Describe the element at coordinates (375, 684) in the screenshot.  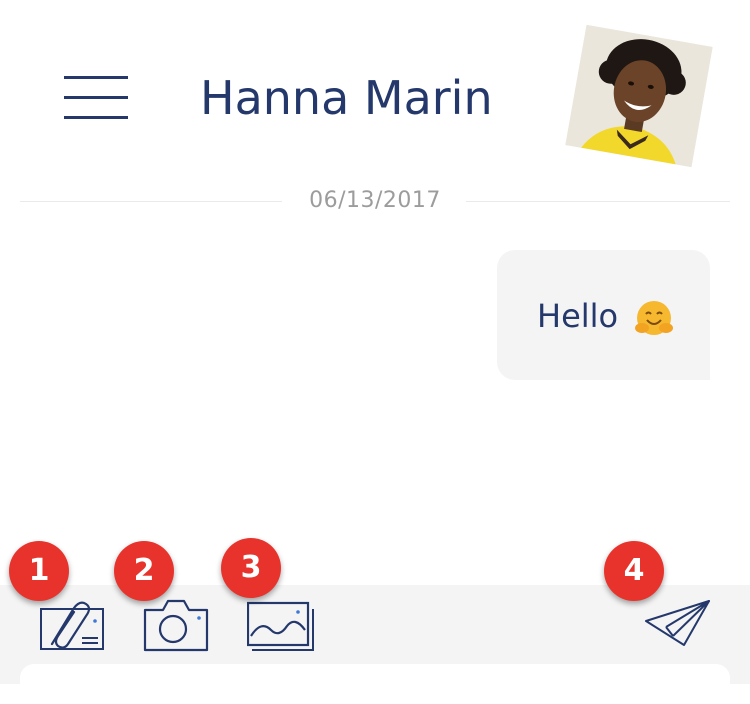
I see `message-input` at that location.